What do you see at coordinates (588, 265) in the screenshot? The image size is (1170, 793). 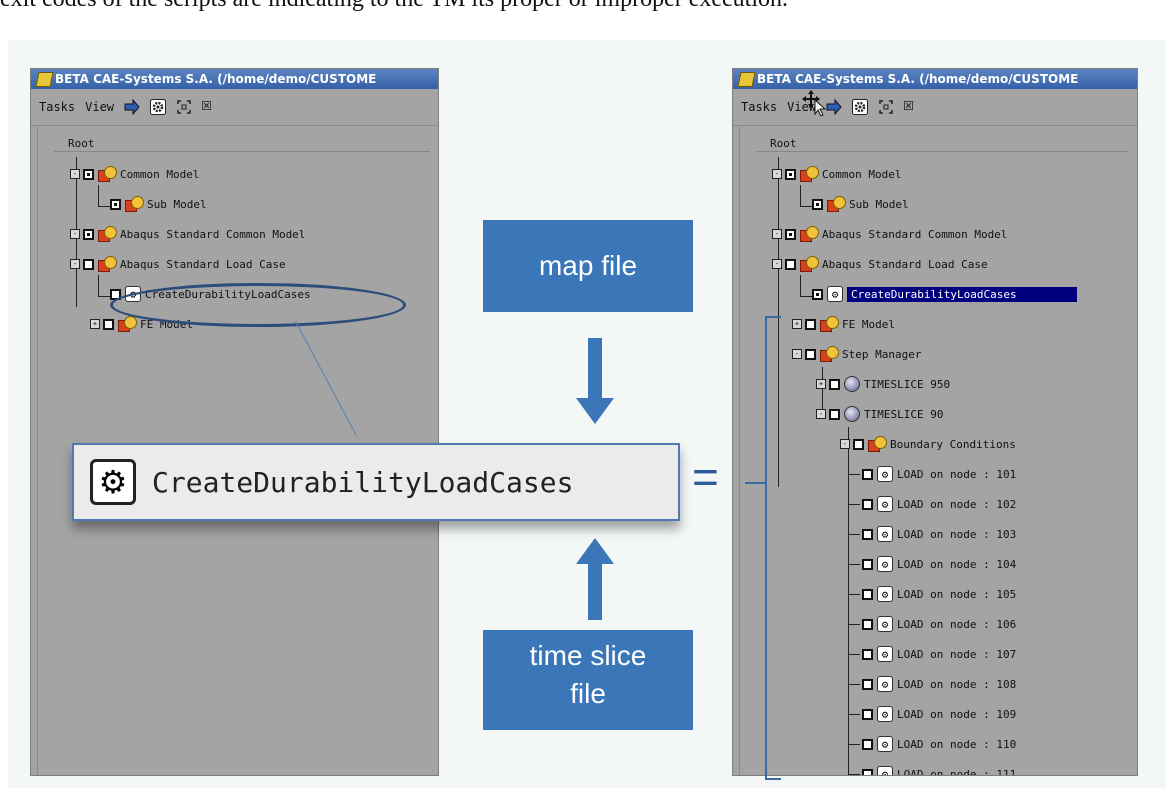 I see `map-file-label: map file` at bounding box center [588, 265].